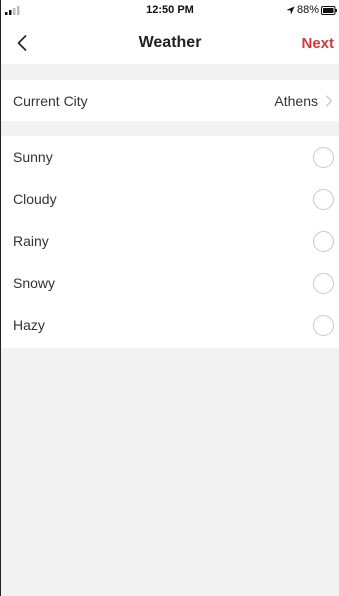  I want to click on status-bar: 12:50 PM 88%, so click(170, 11).